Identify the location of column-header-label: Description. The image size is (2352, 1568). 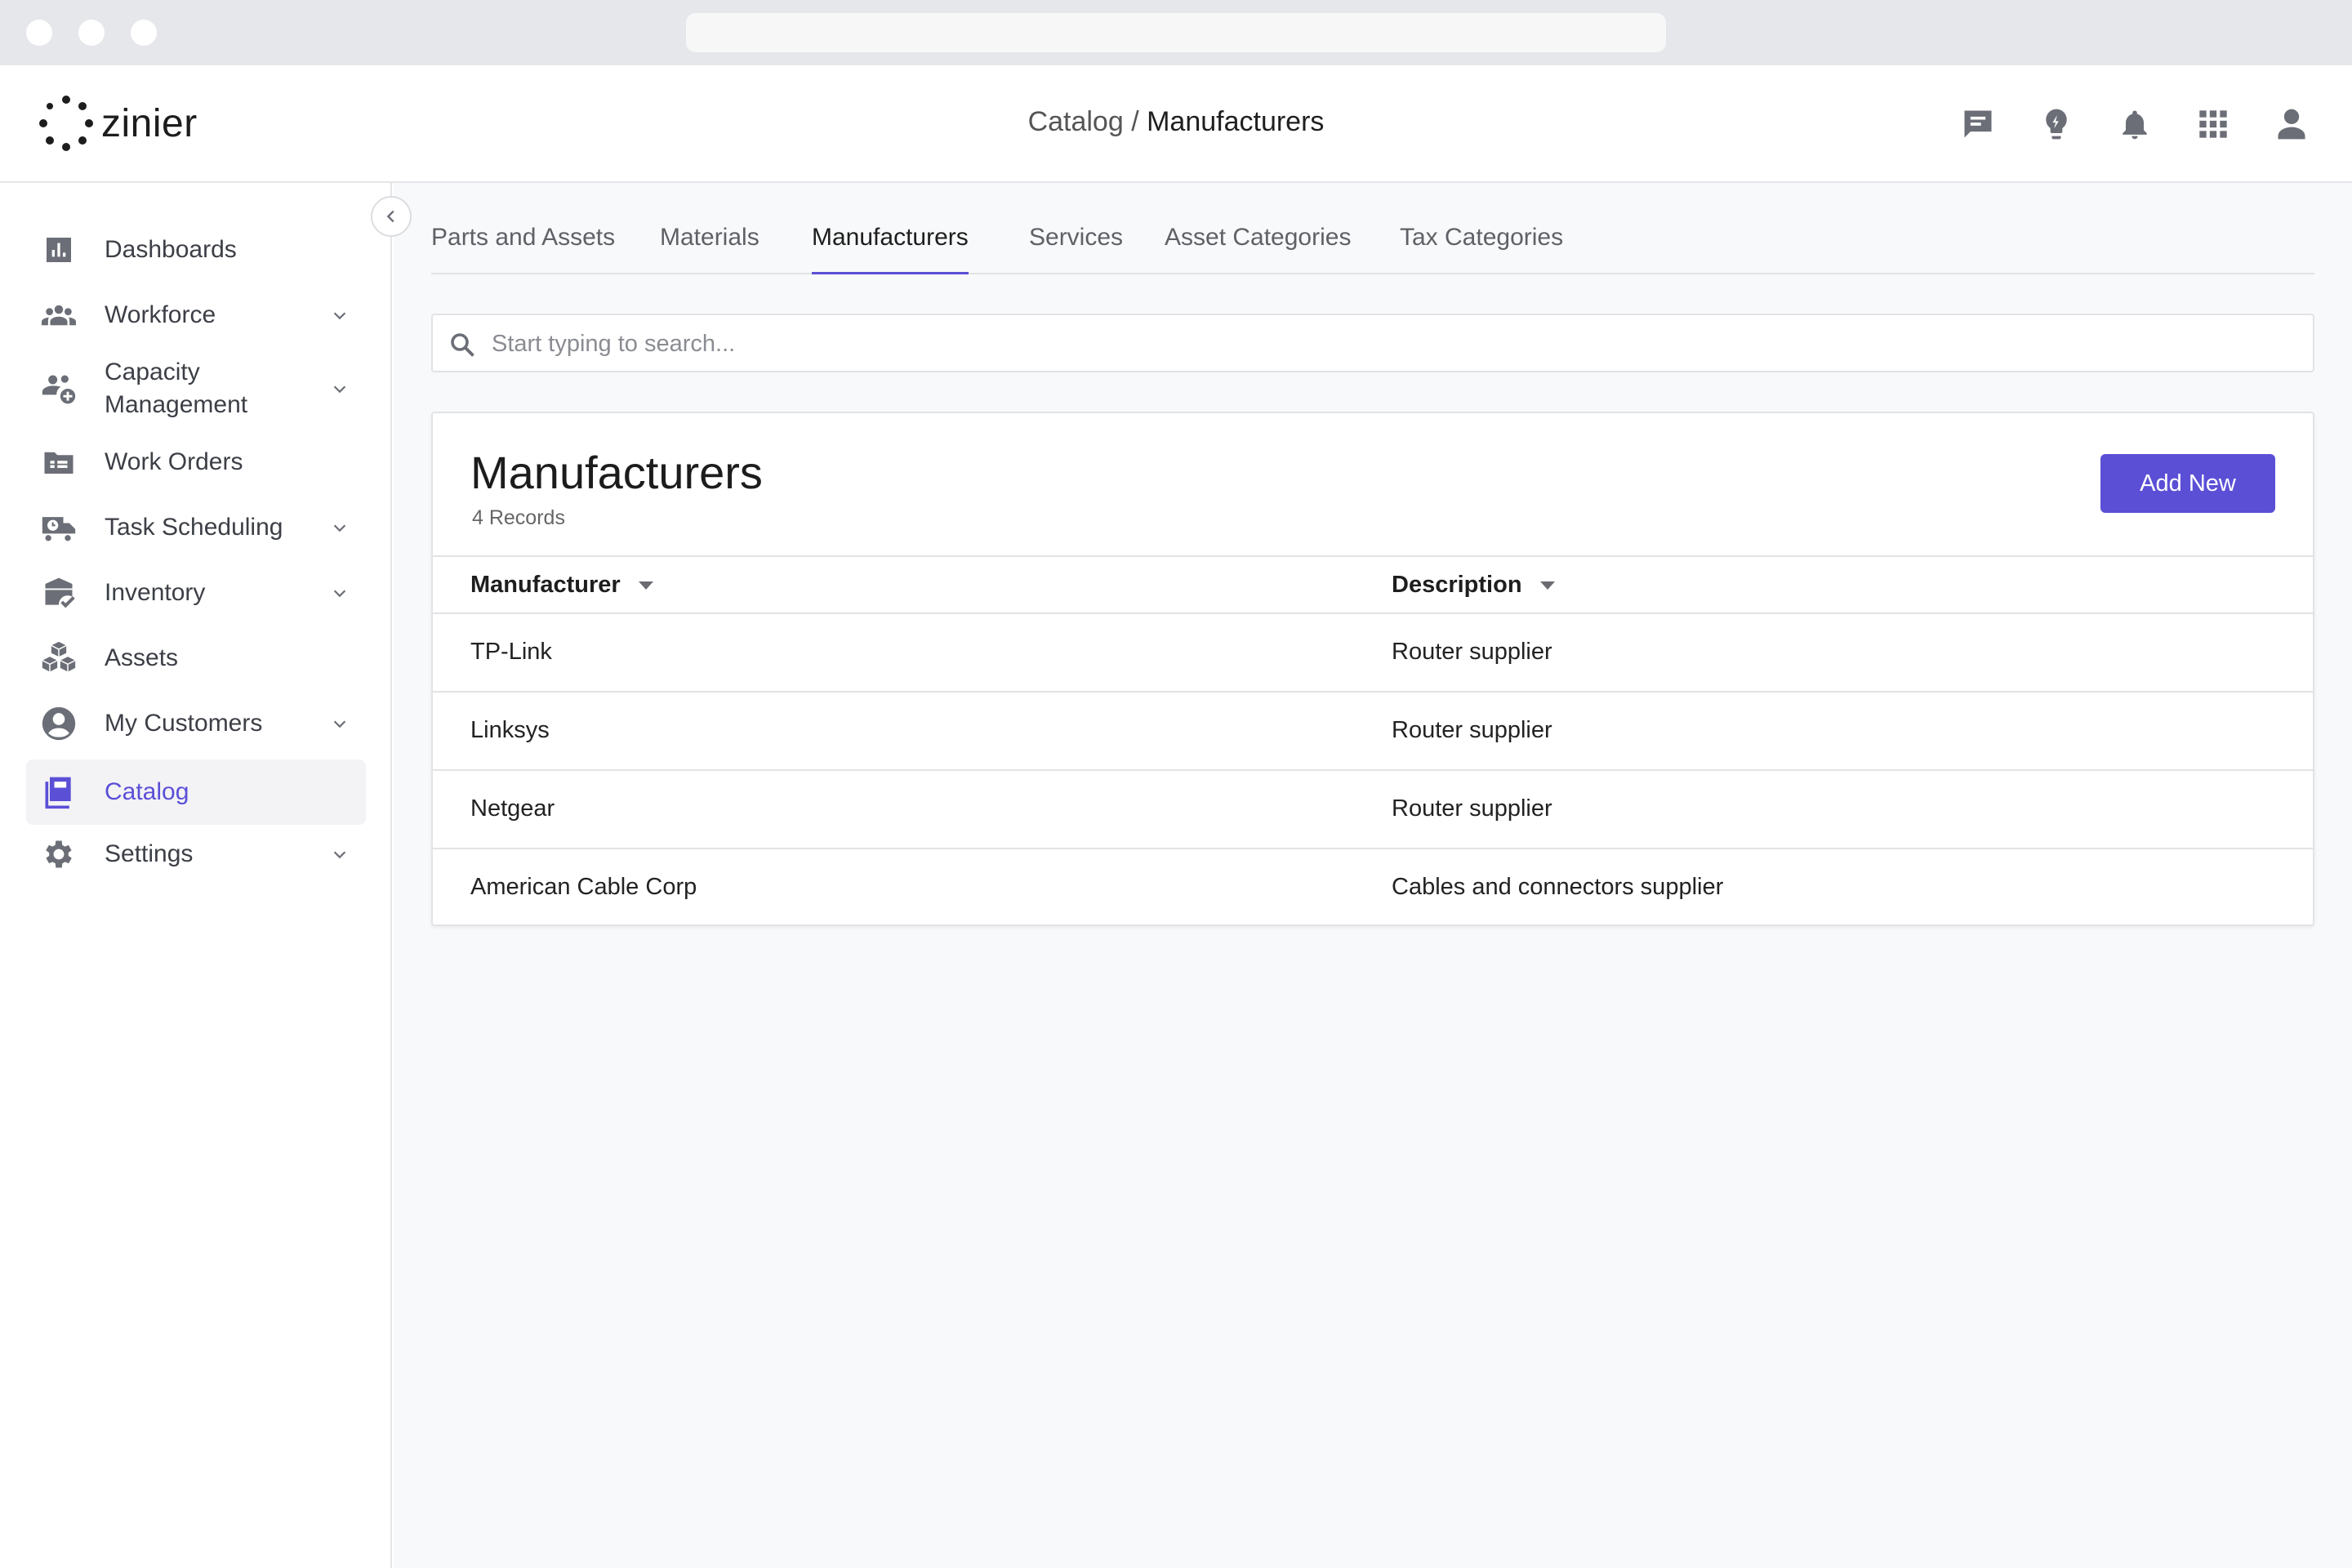
(1457, 585).